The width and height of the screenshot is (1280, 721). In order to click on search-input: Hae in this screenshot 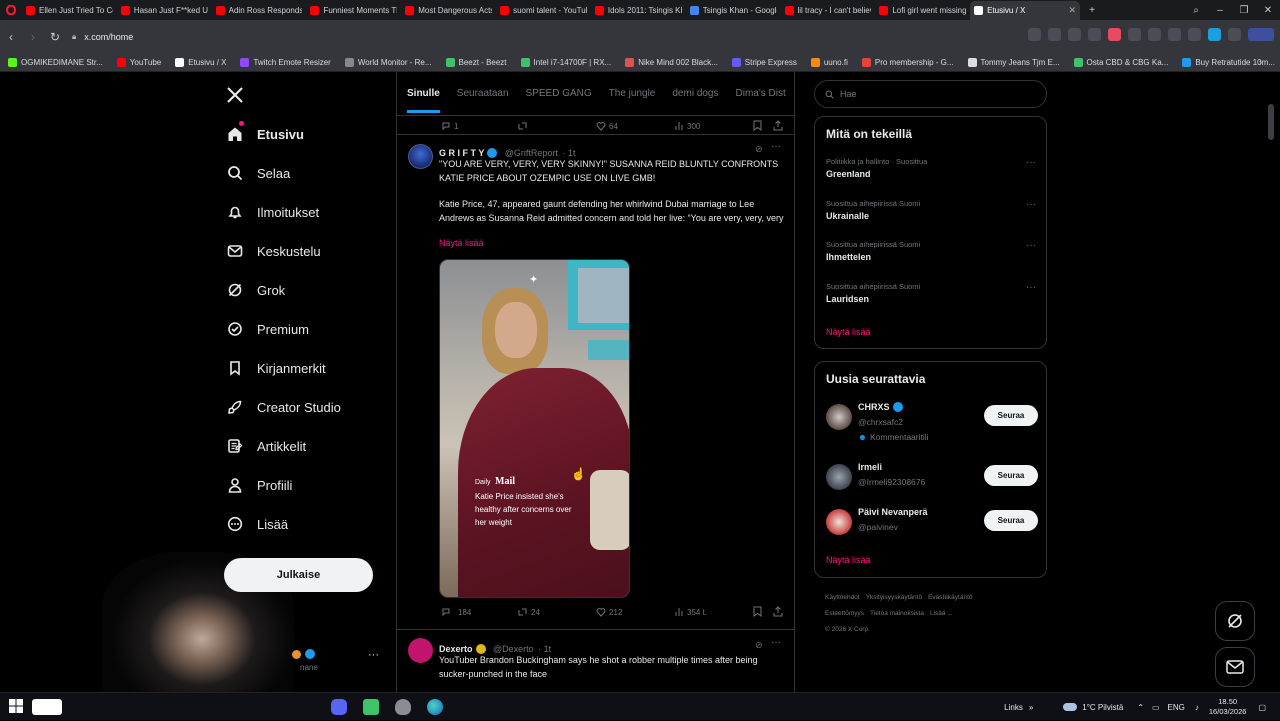, I will do `click(930, 94)`.